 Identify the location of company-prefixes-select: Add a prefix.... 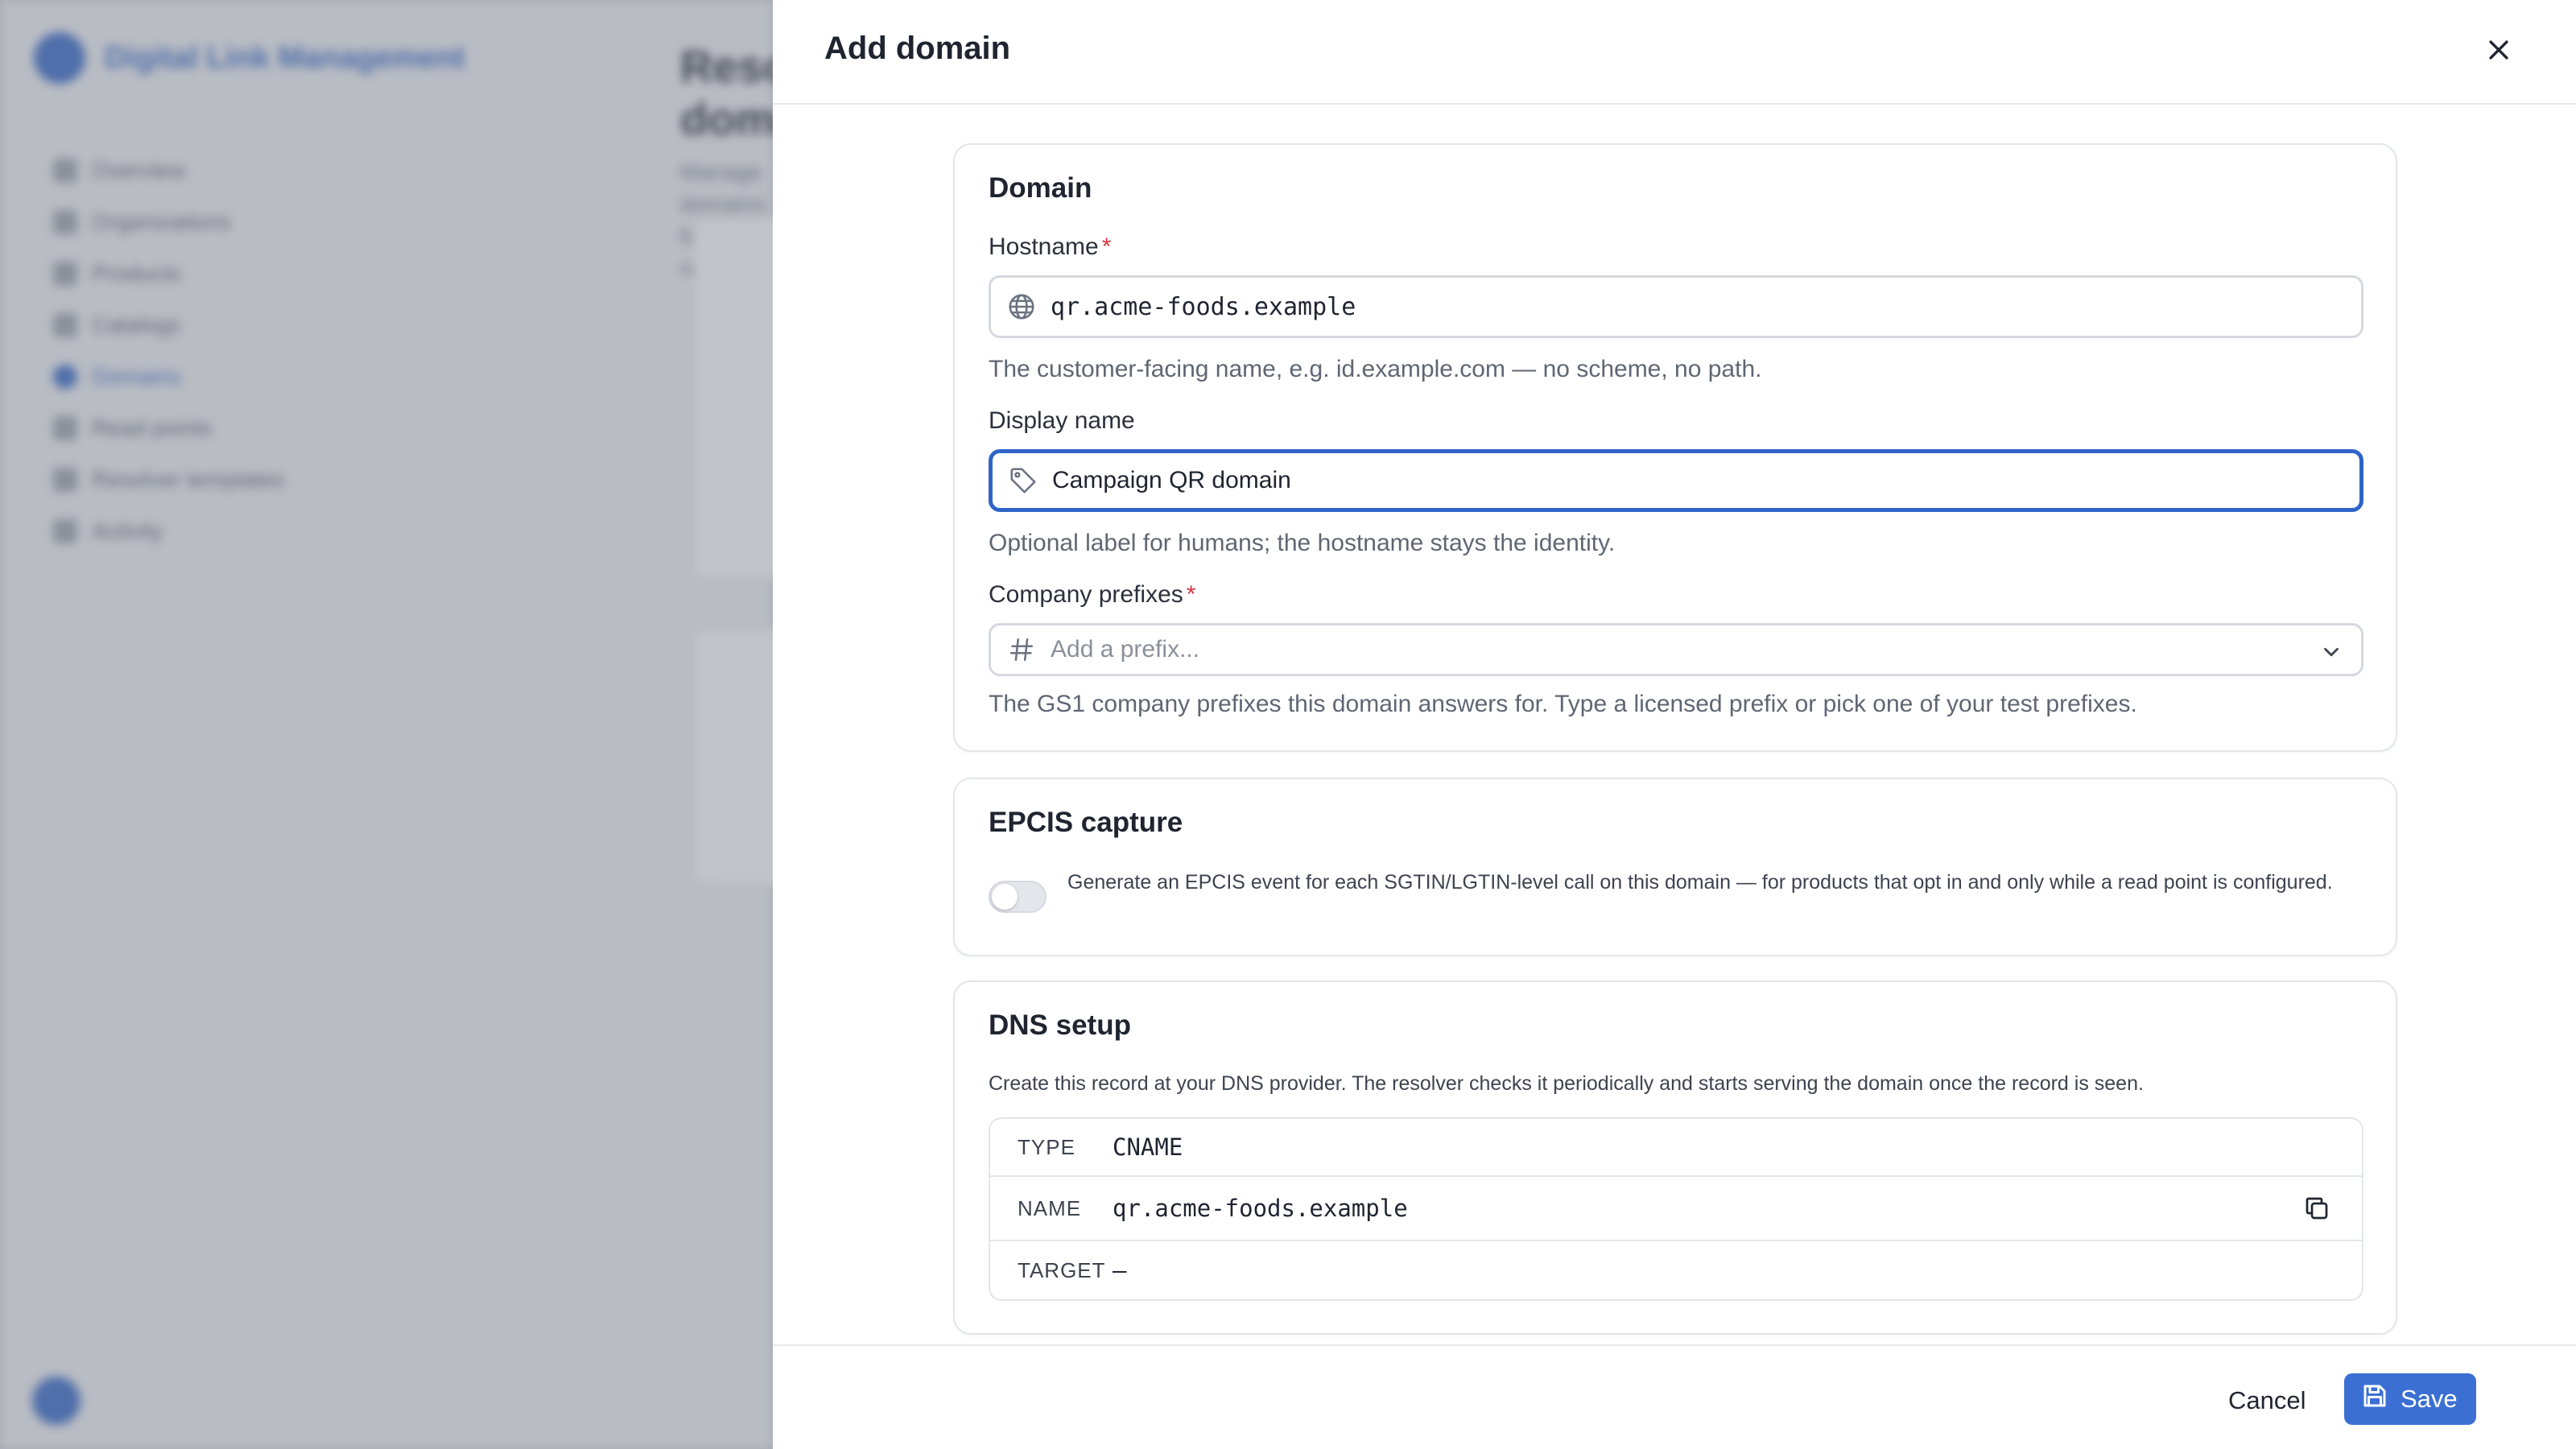
(1676, 649).